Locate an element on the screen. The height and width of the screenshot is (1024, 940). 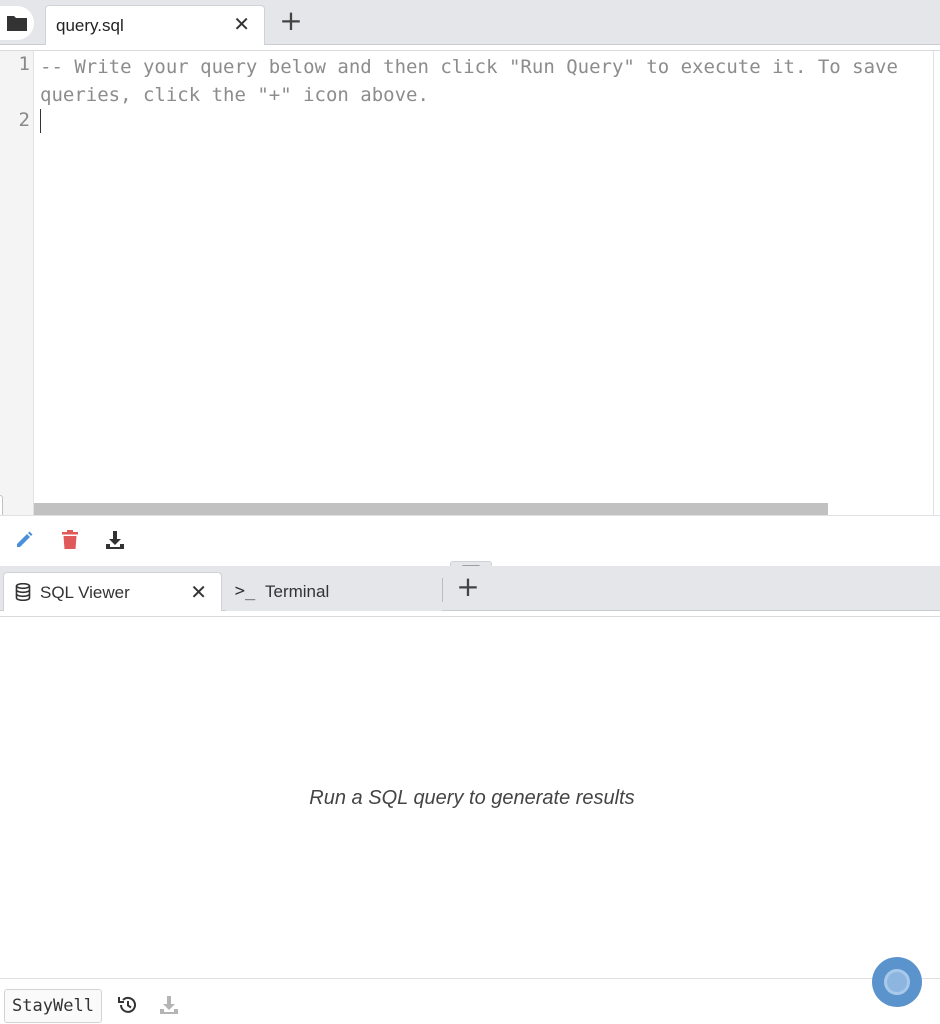
download-results-button is located at coordinates (169, 1005).